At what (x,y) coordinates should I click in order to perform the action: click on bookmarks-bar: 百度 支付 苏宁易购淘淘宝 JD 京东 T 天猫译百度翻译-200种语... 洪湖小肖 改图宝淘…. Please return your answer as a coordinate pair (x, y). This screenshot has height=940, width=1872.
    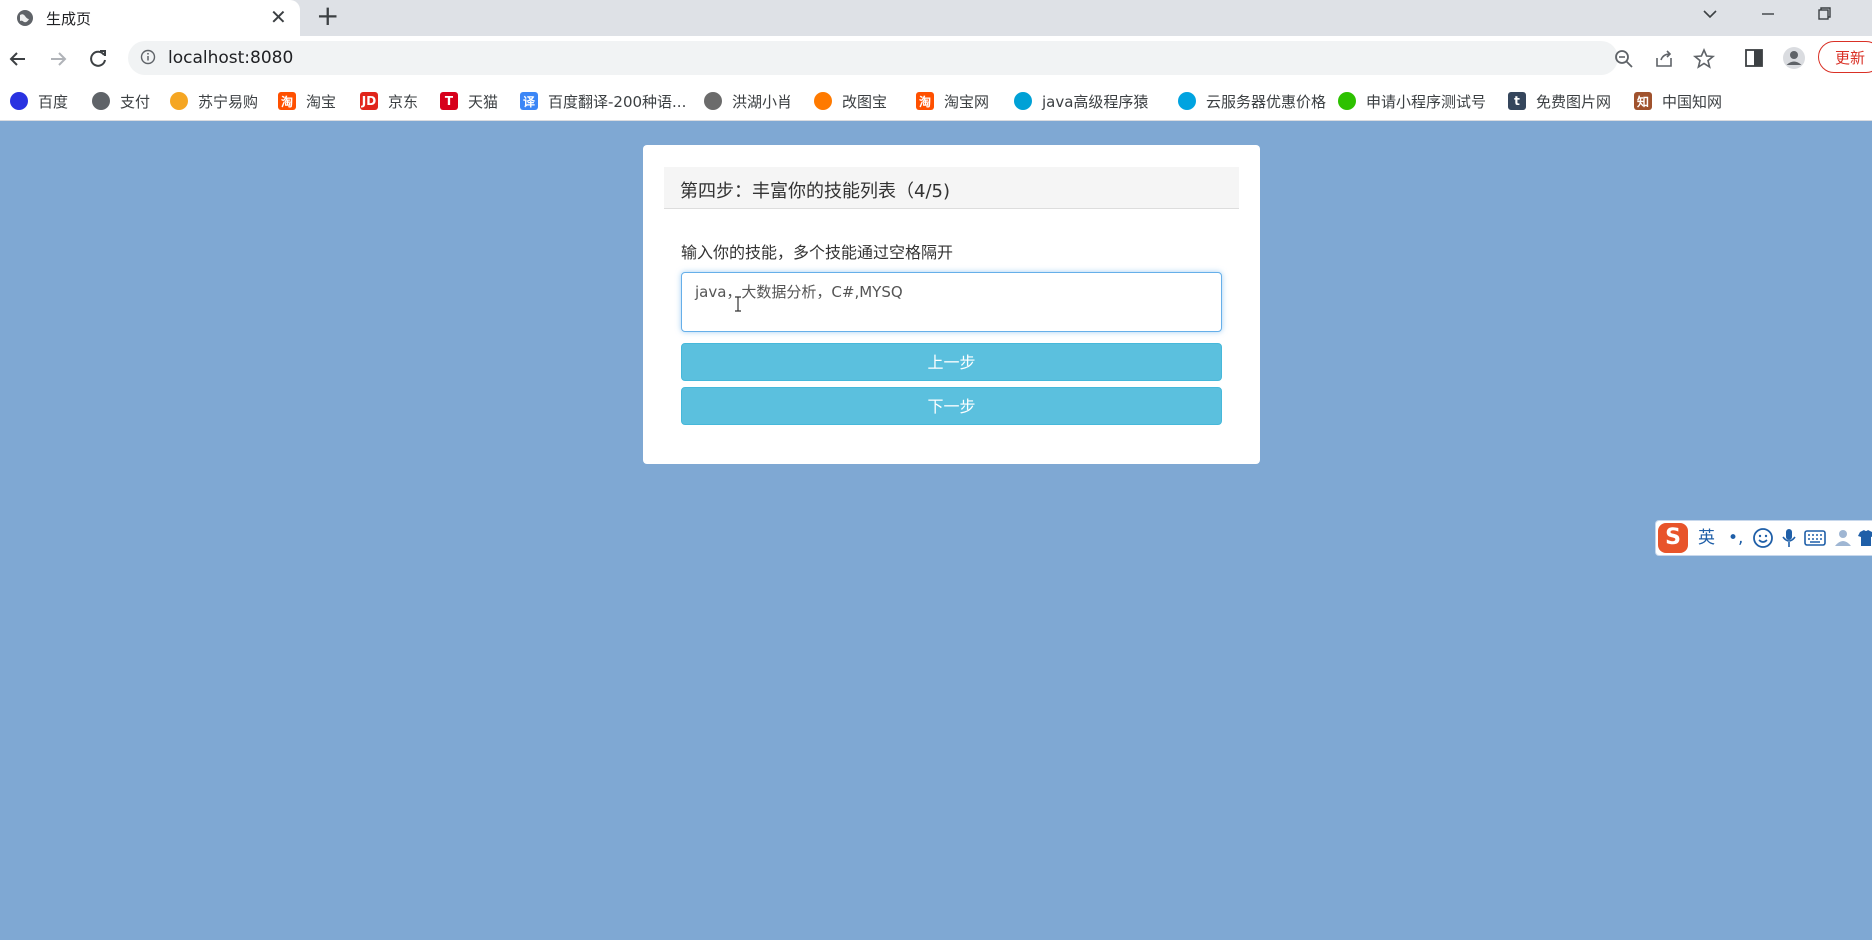
    Looking at the image, I should click on (936, 101).